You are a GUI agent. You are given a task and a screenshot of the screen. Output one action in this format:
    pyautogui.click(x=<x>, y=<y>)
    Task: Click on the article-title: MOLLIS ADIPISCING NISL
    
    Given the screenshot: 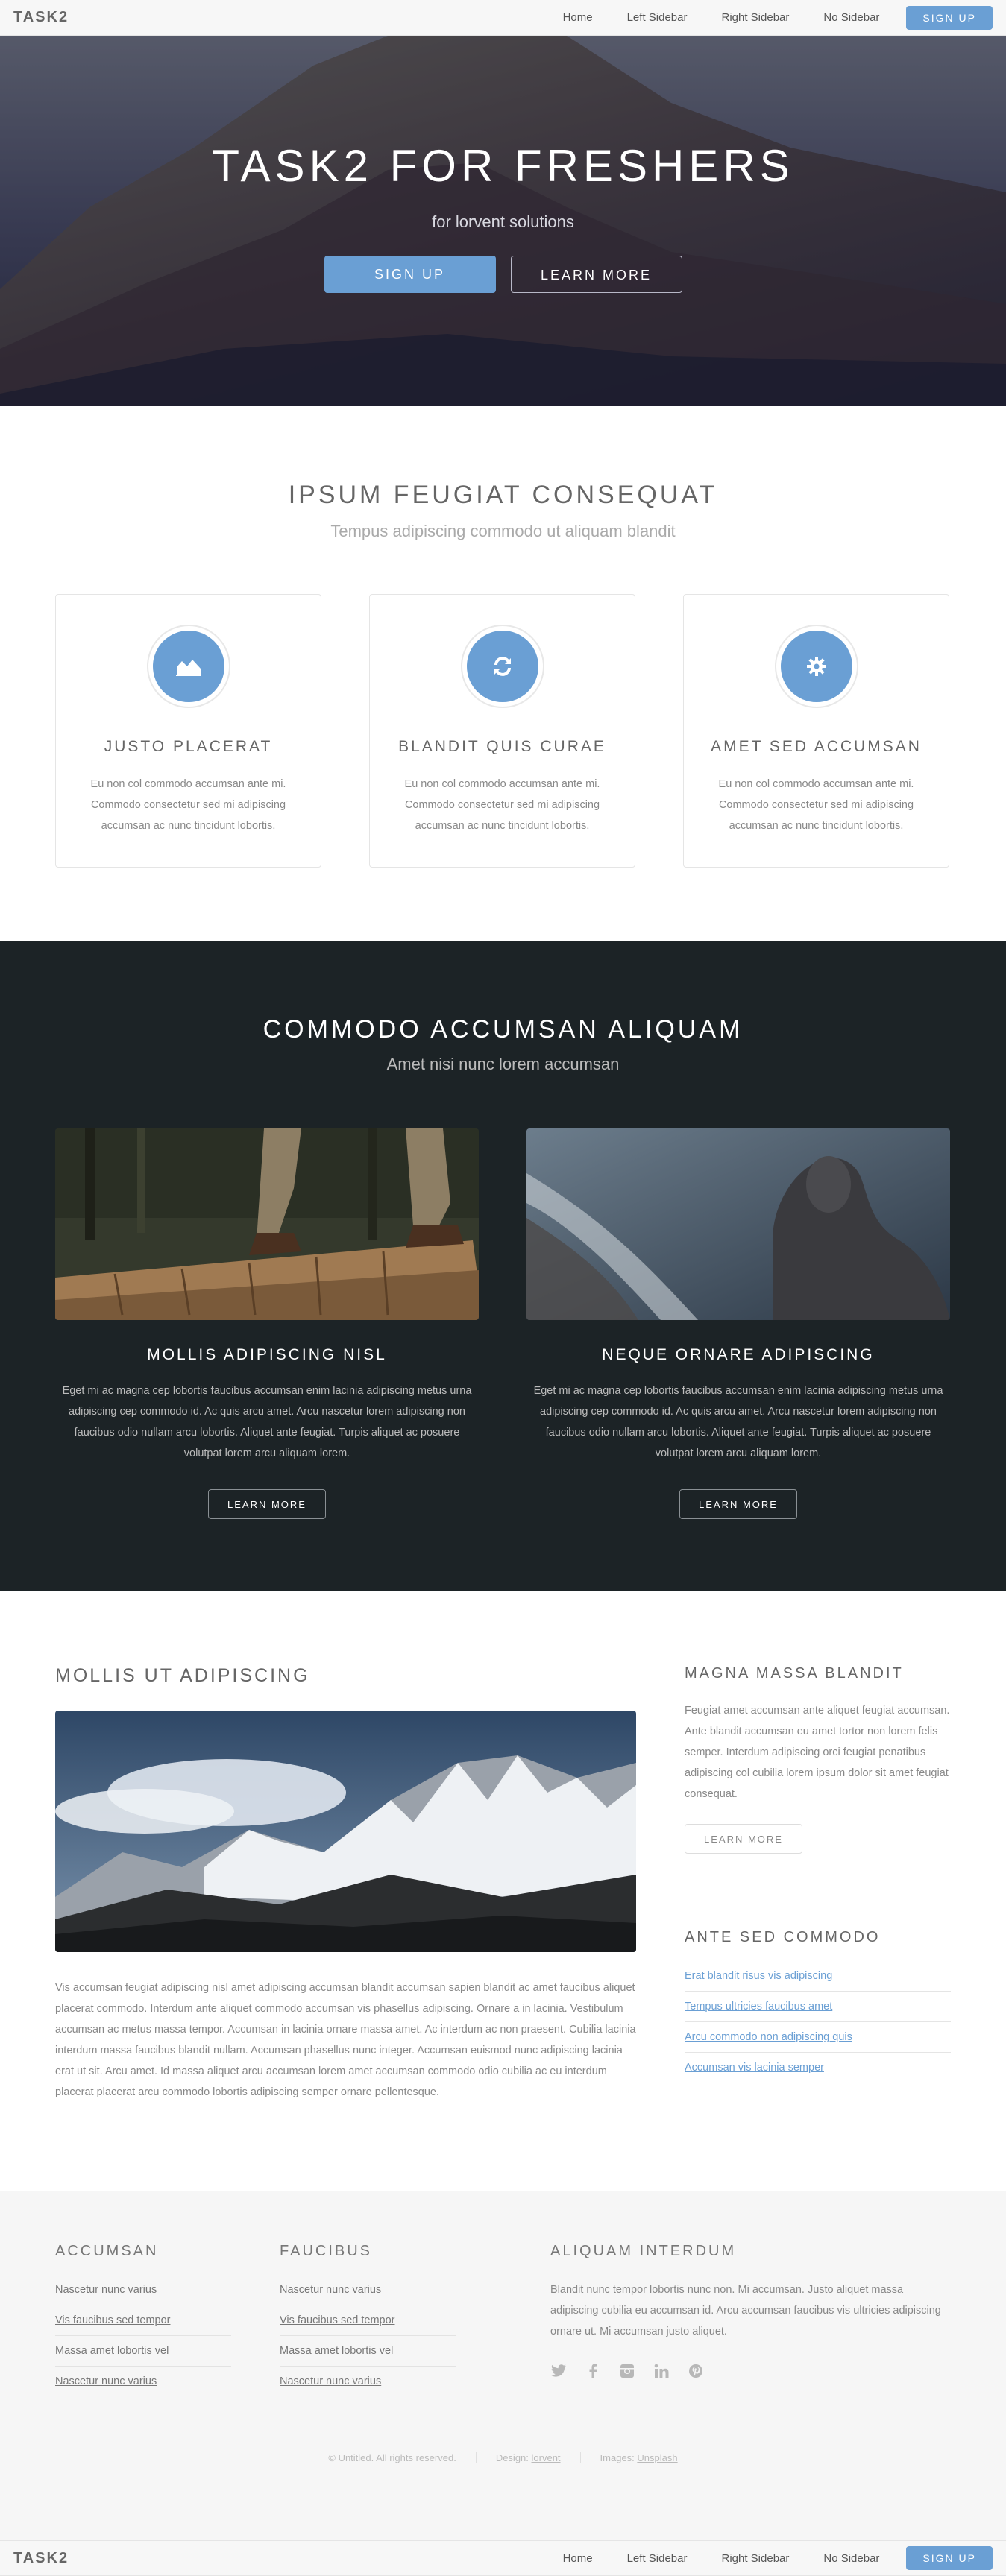 What is the action you would take?
    pyautogui.click(x=267, y=1354)
    